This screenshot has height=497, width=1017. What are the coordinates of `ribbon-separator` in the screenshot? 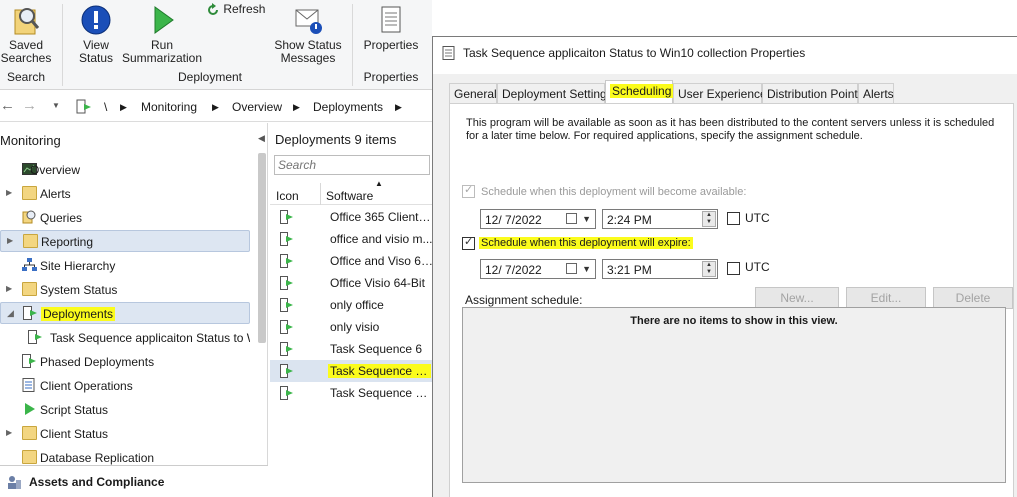 It's located at (352, 45).